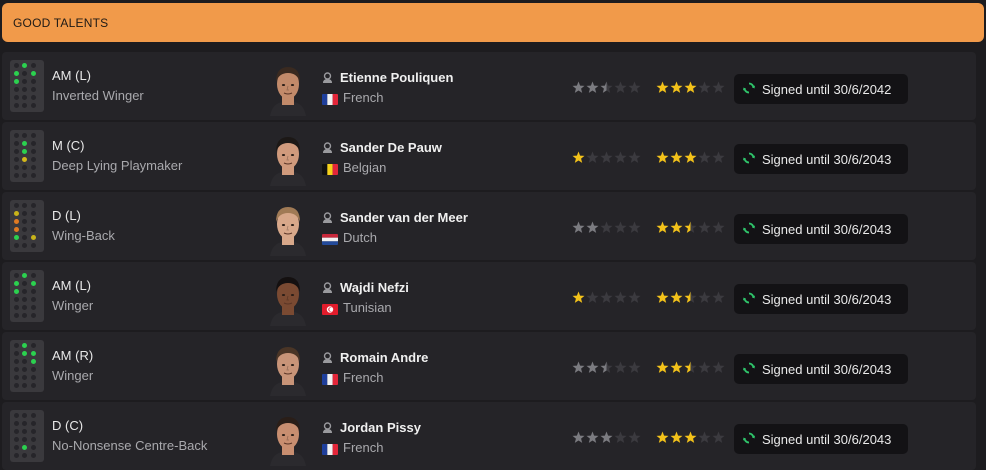 The width and height of the screenshot is (986, 470). Describe the element at coordinates (493, 22) in the screenshot. I see `section-header: GOOD TALENTS` at that location.